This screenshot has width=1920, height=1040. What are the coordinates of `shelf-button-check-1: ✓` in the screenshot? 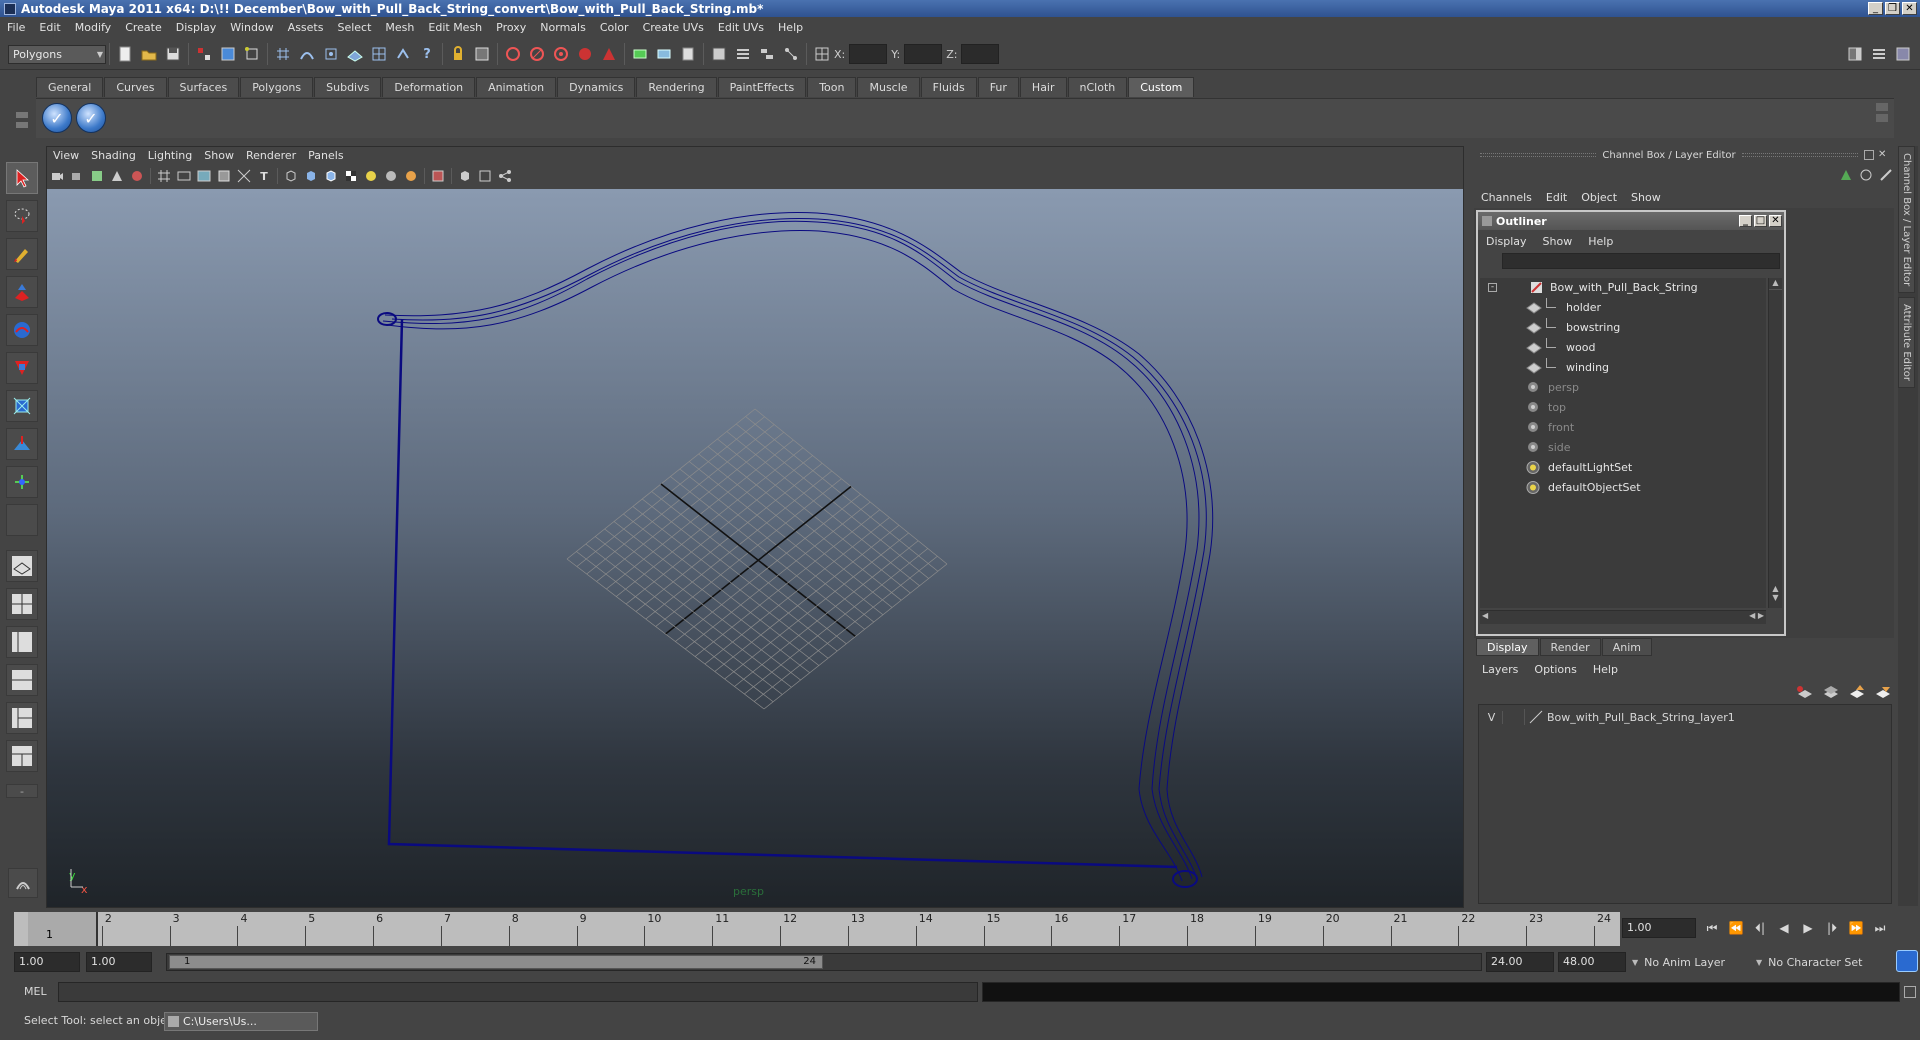 It's located at (57, 118).